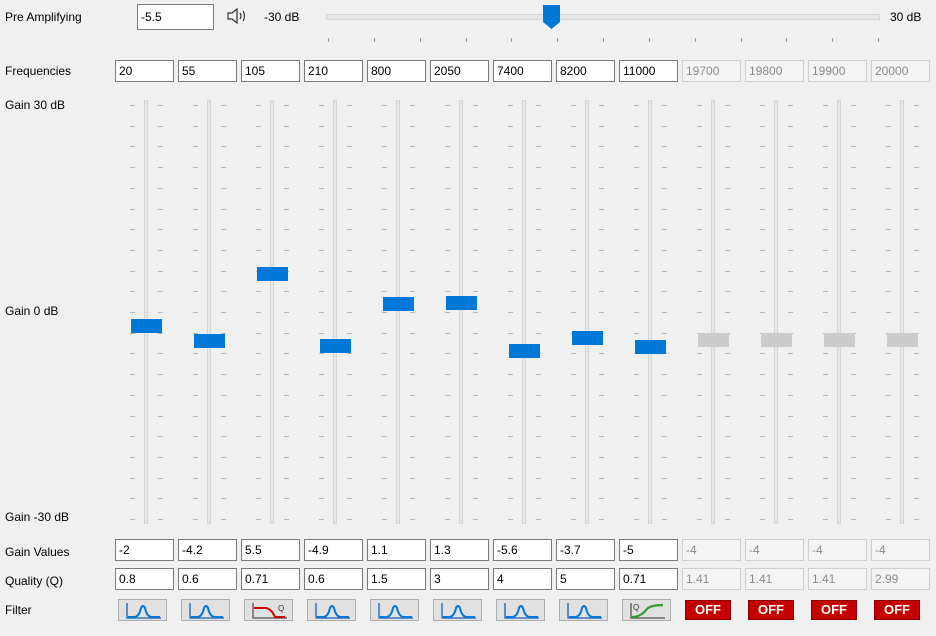  Describe the element at coordinates (774, 71) in the screenshot. I see `frequency-input: 19800` at that location.